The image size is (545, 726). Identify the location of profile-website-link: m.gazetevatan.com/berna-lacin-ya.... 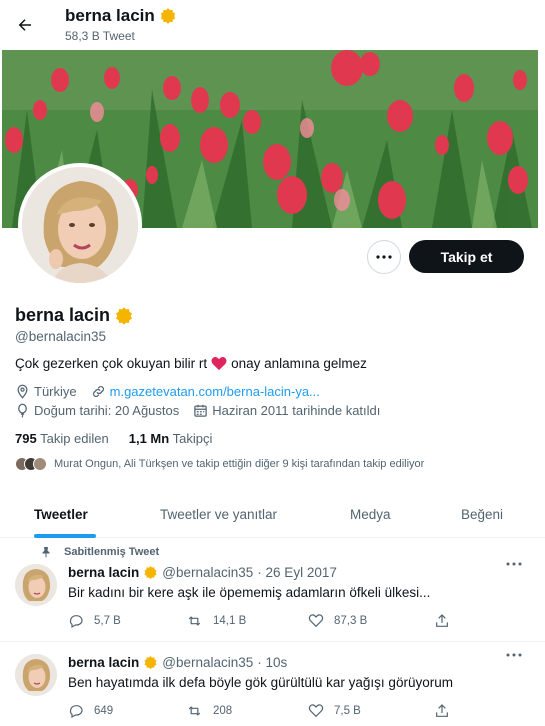
(215, 391).